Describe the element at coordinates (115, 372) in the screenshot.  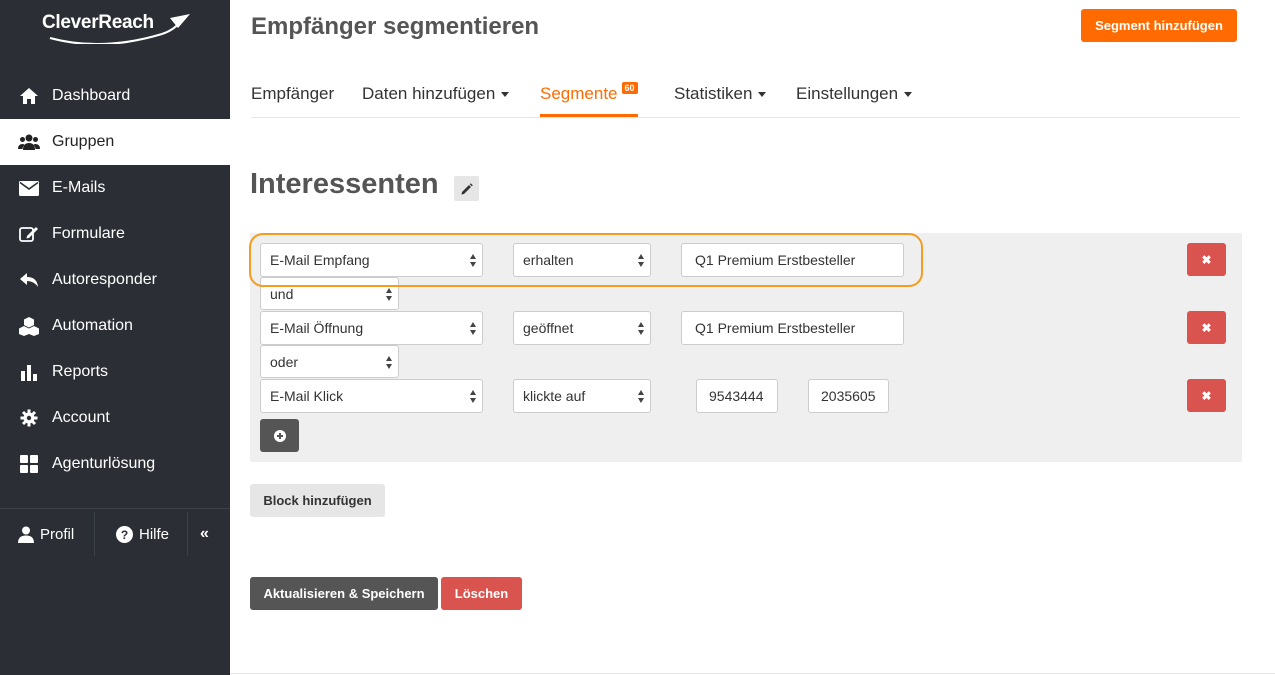
I see `sidebar-item-reports: Reports` at that location.